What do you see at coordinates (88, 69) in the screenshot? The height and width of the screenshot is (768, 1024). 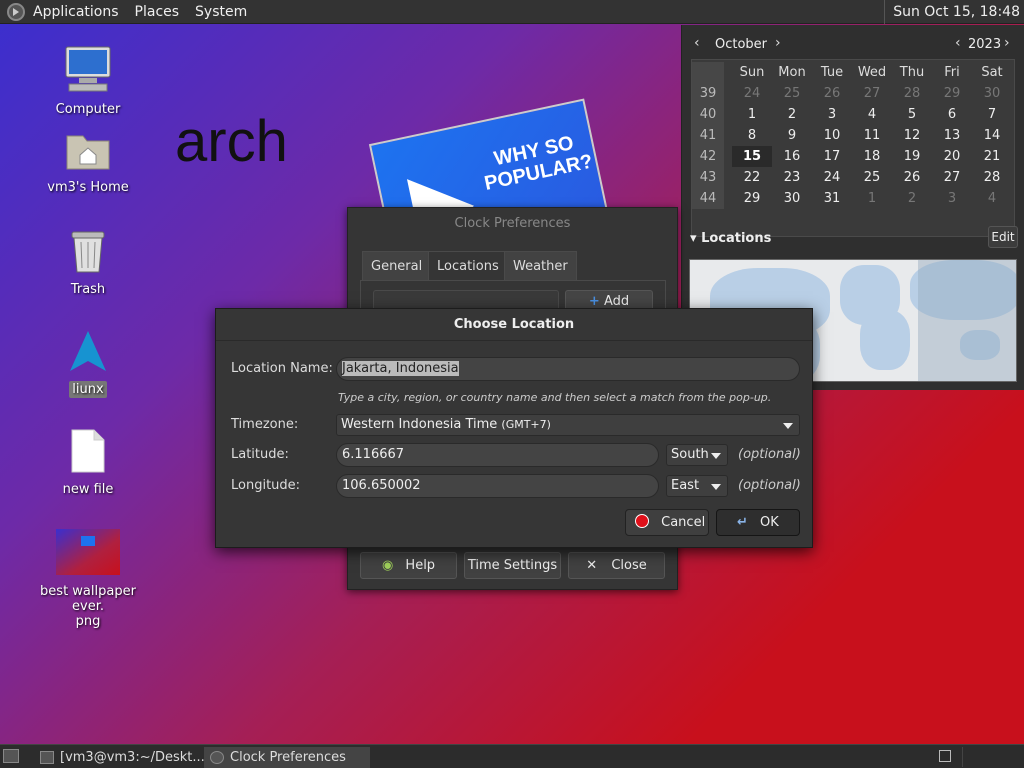 I see `computer-icon` at bounding box center [88, 69].